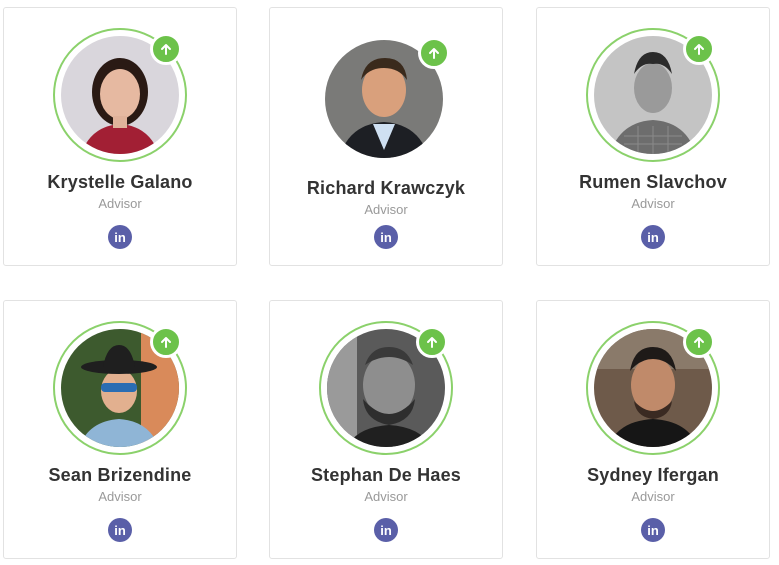 This screenshot has width=779, height=565. I want to click on member-name: Stephan De Haes, so click(386, 475).